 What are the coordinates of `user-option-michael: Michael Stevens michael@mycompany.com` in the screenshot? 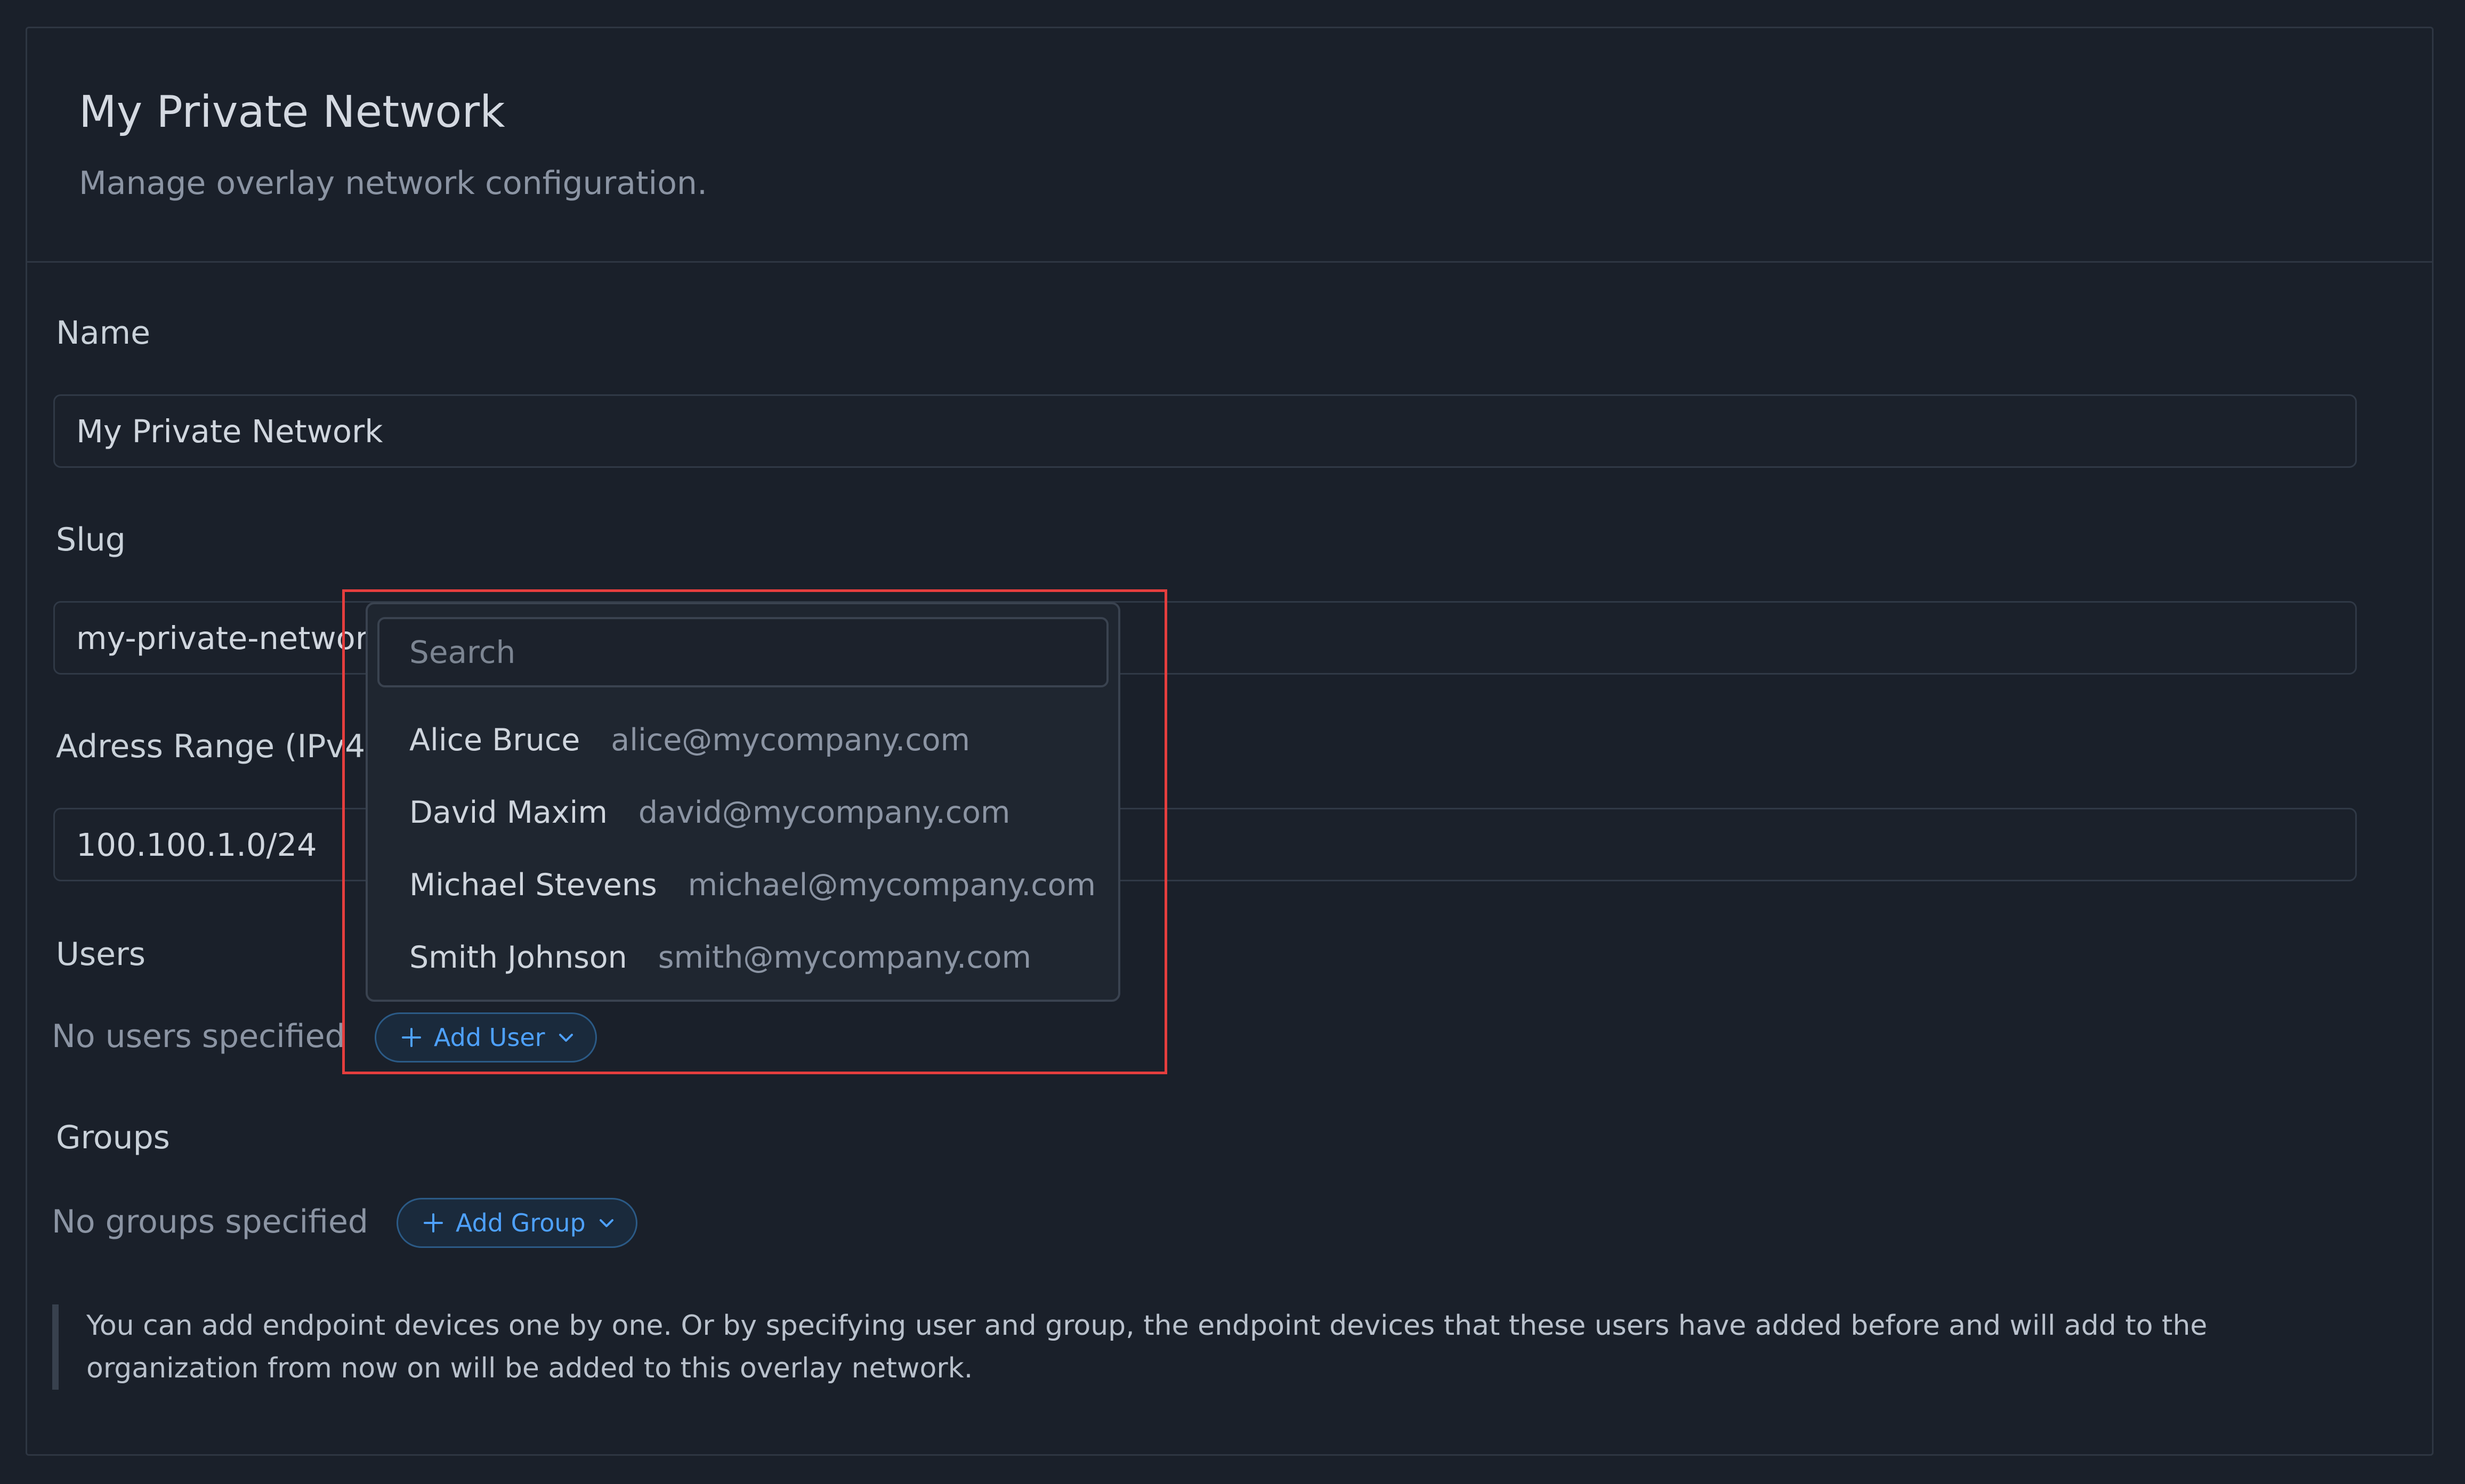 It's located at (752, 885).